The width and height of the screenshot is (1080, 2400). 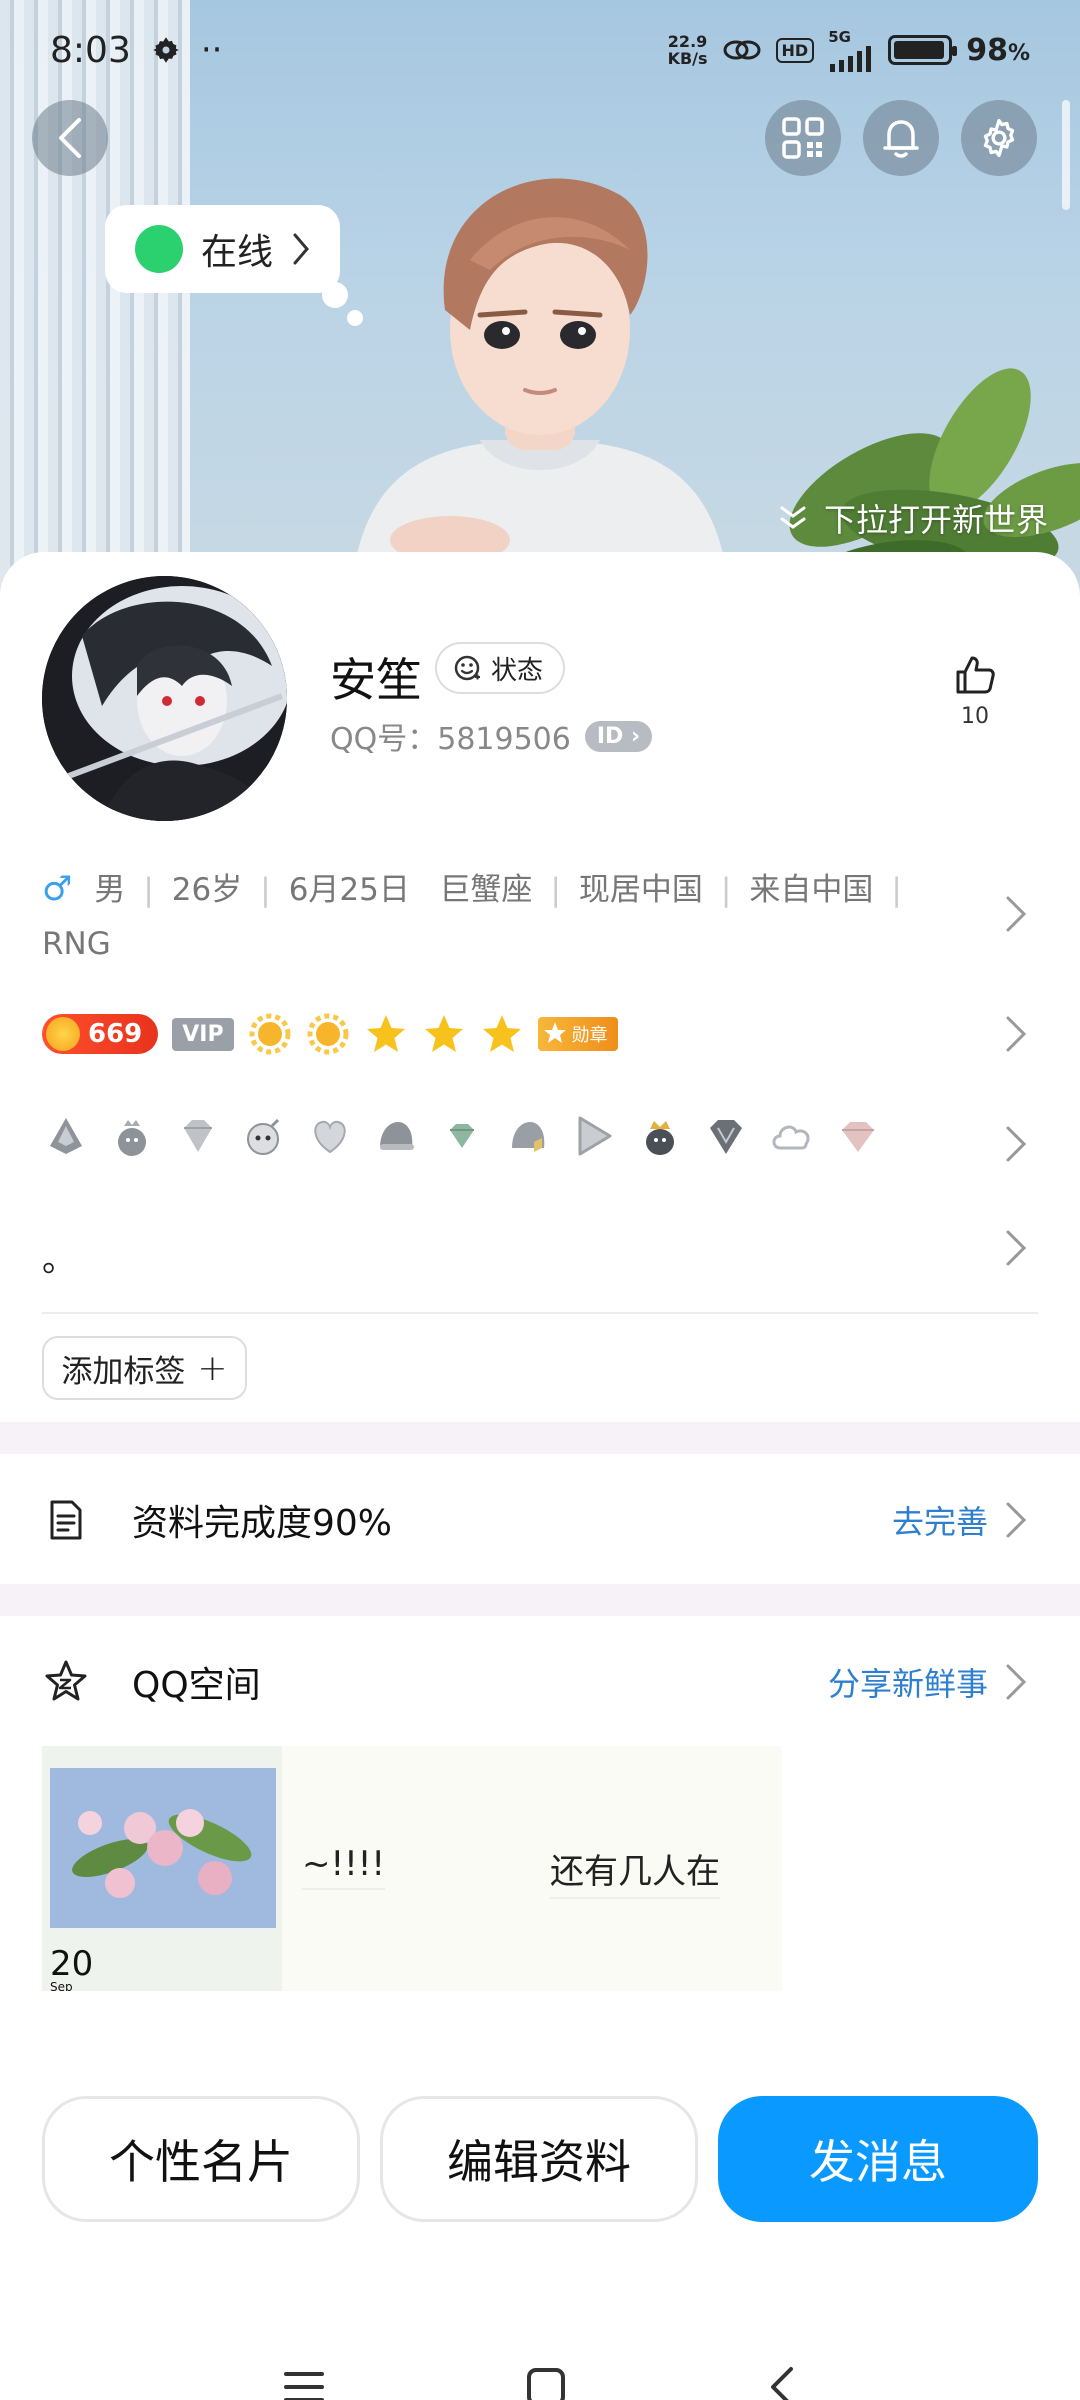 What do you see at coordinates (237, 252) in the screenshot?
I see `online-status-label: 在线` at bounding box center [237, 252].